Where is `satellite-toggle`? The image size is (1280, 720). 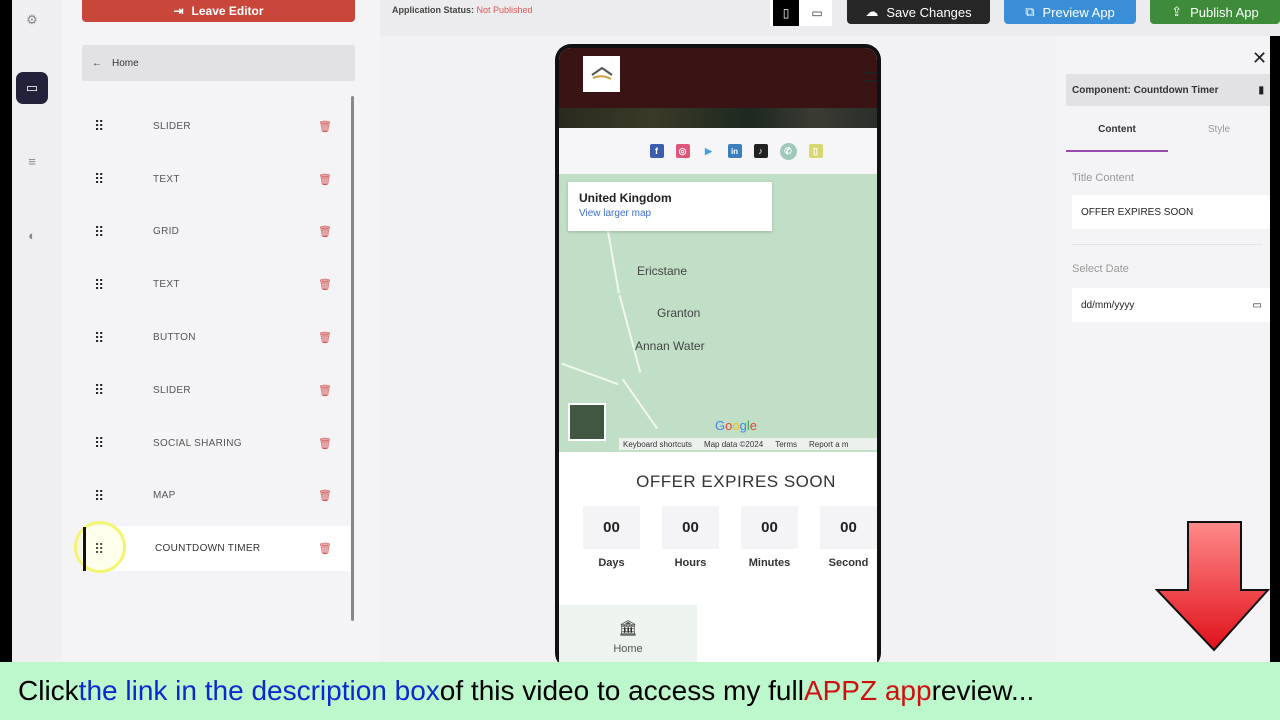 satellite-toggle is located at coordinates (587, 422).